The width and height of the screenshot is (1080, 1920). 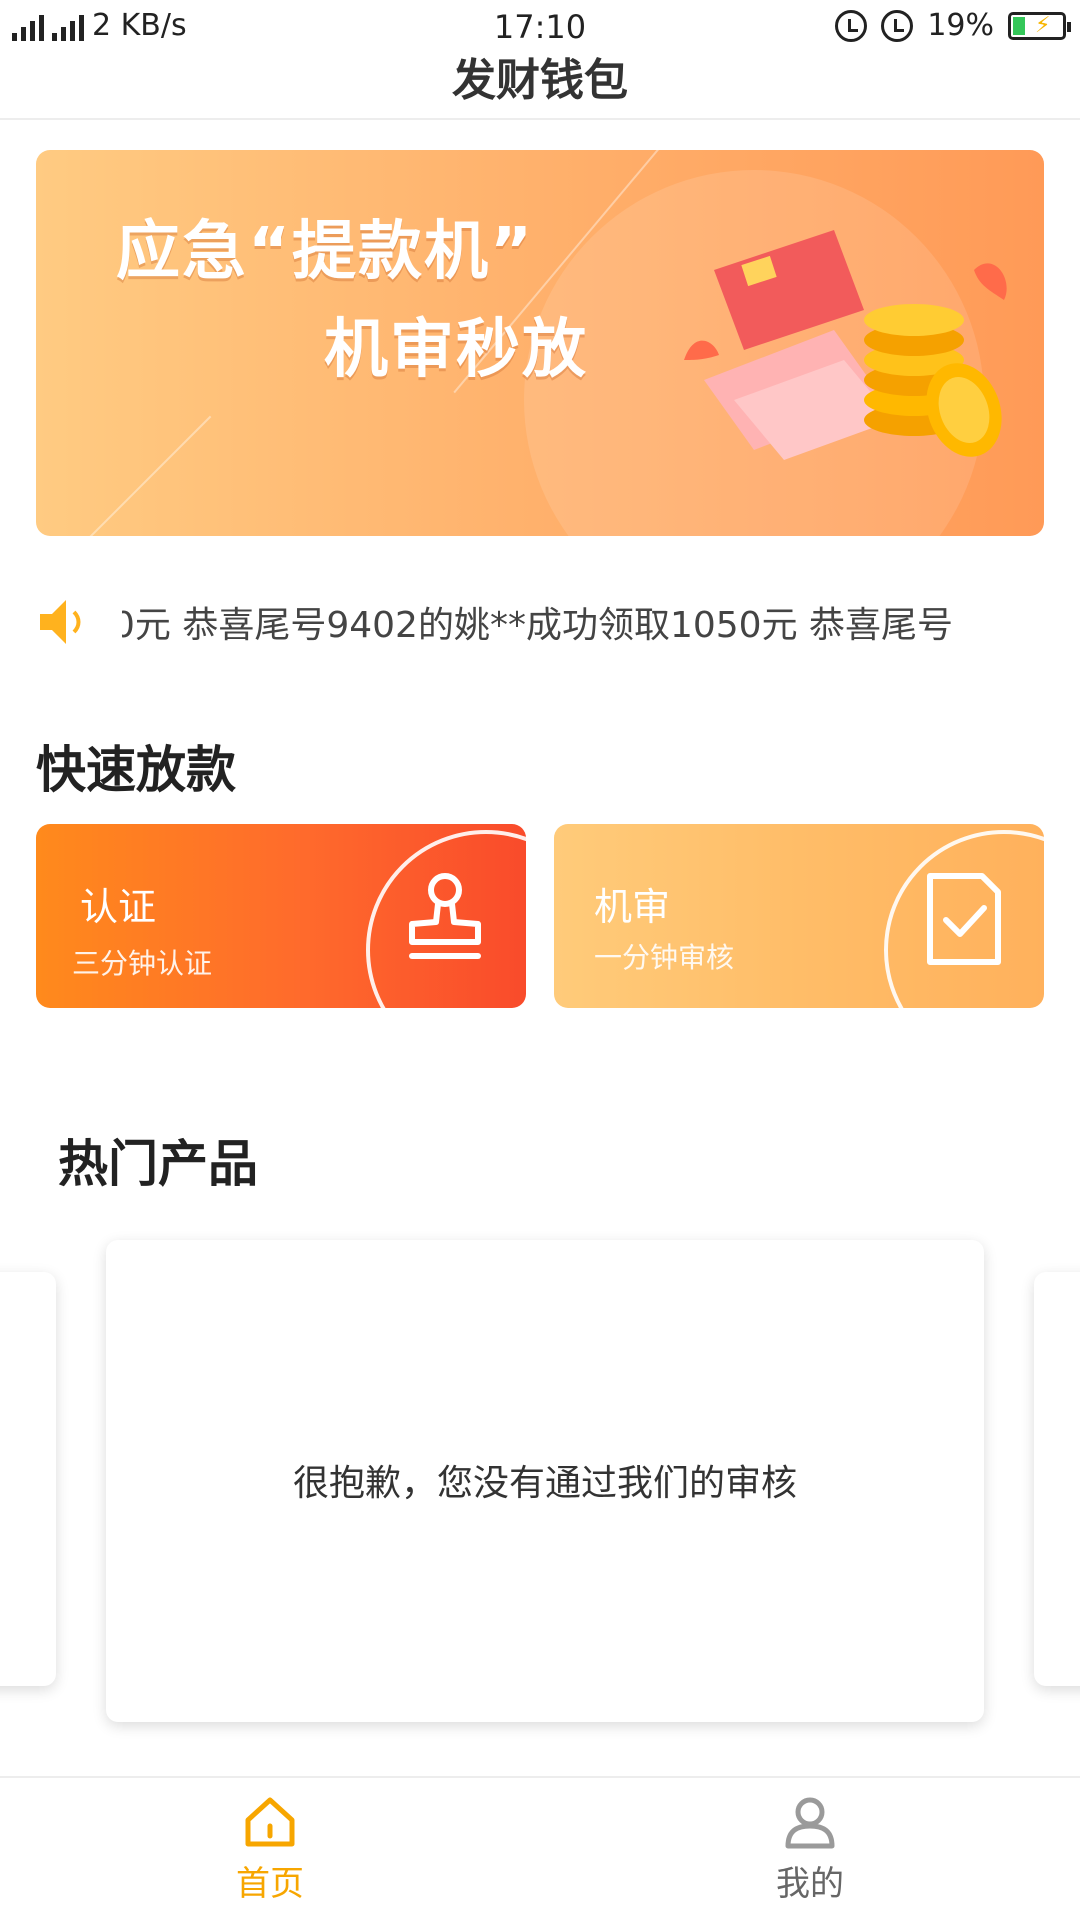 What do you see at coordinates (270, 1848) in the screenshot?
I see `nav-item-home: 首页` at bounding box center [270, 1848].